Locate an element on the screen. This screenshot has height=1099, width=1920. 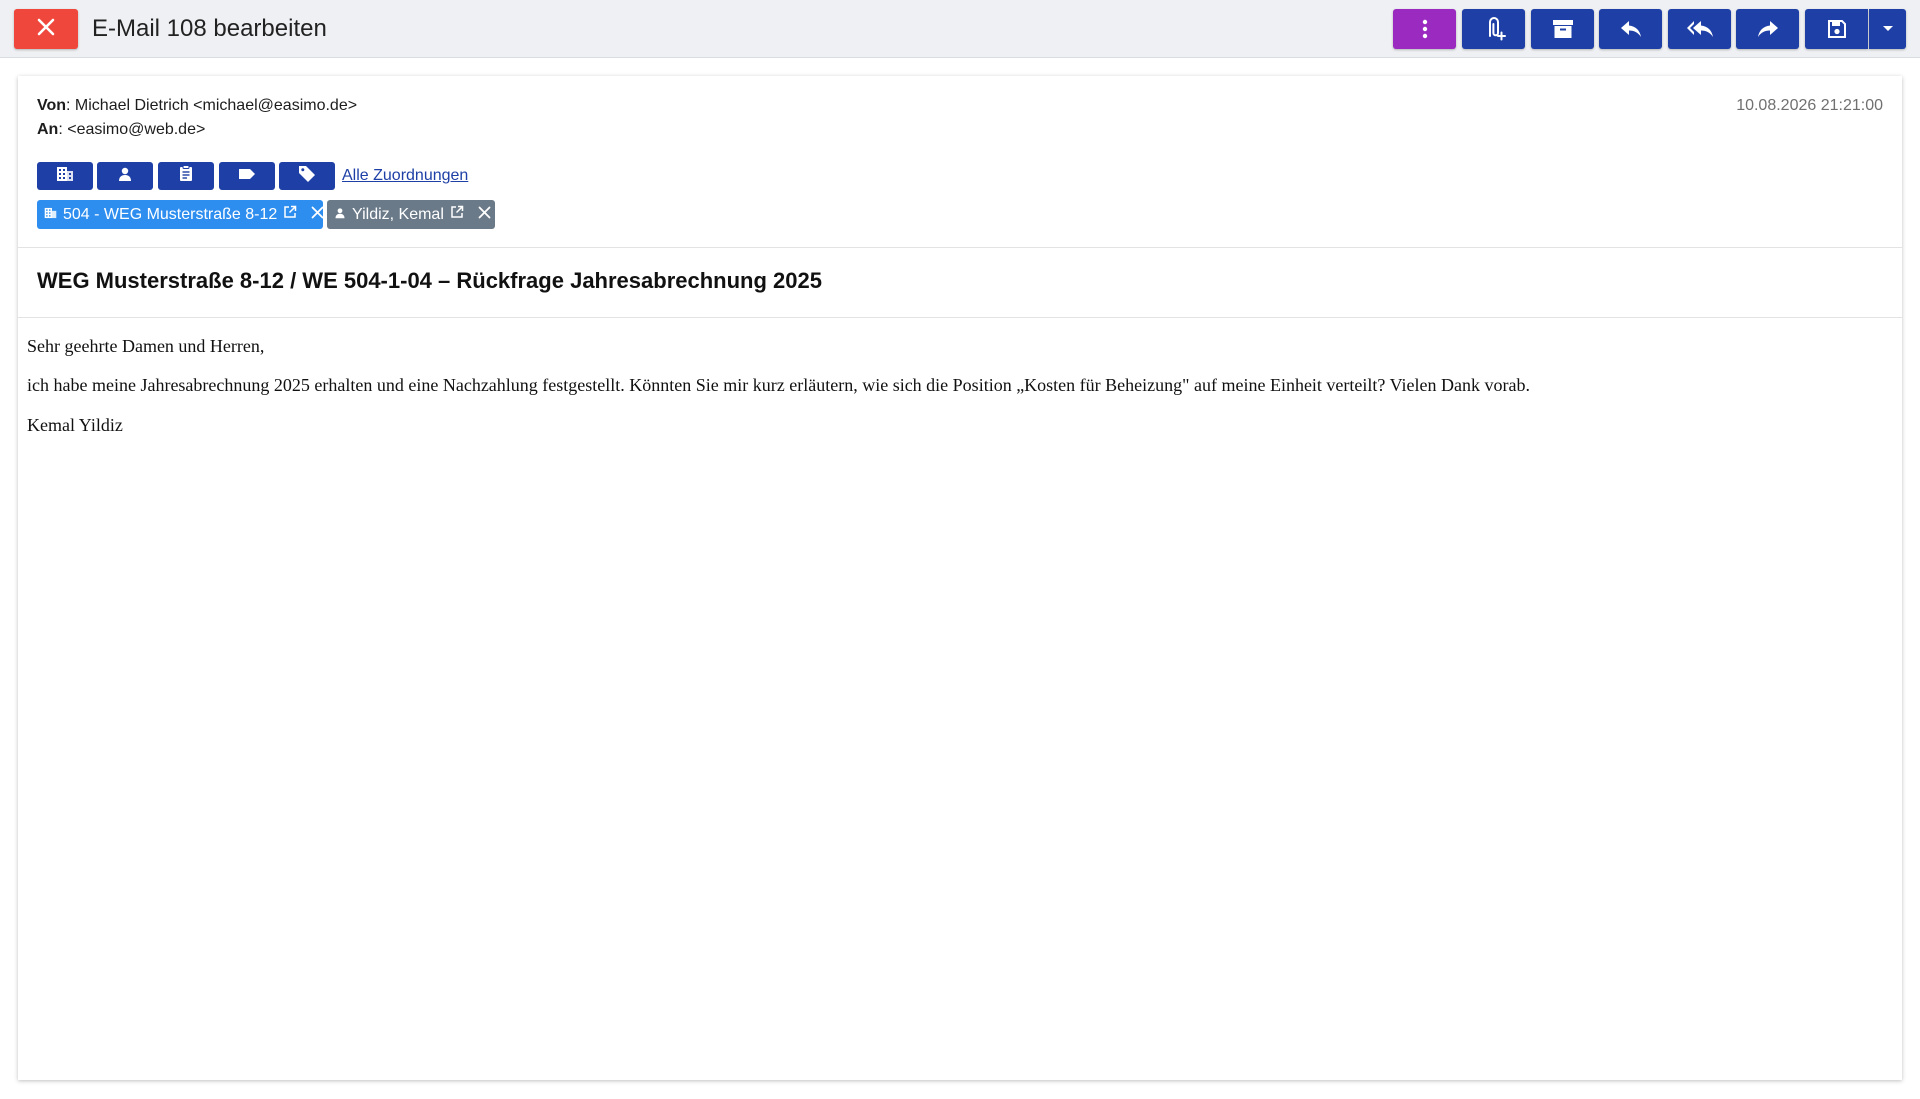
assign-property-button is located at coordinates (65, 176).